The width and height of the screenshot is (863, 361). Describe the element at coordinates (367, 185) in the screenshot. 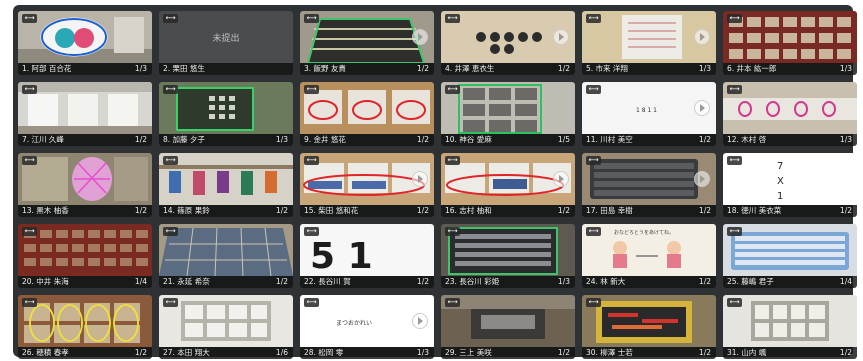

I see `submission-tile: ⟷ 15. 柴田 悠和花 1/2` at that location.